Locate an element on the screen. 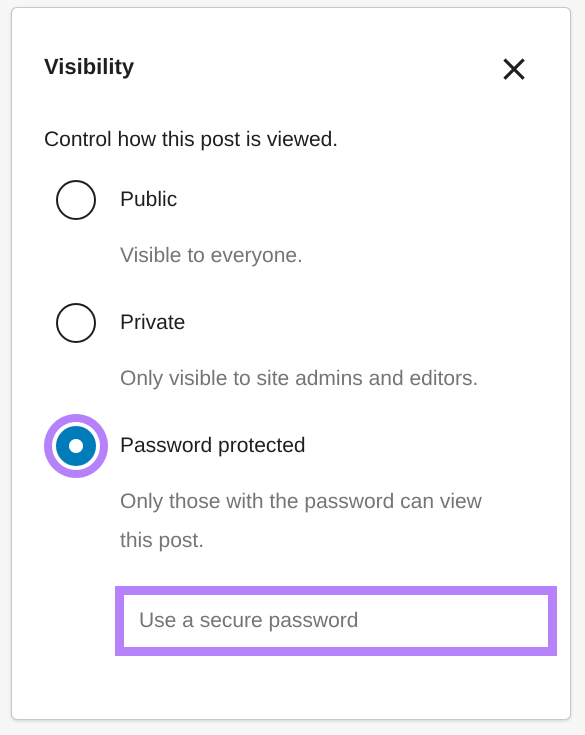  close-button: × is located at coordinates (514, 68).